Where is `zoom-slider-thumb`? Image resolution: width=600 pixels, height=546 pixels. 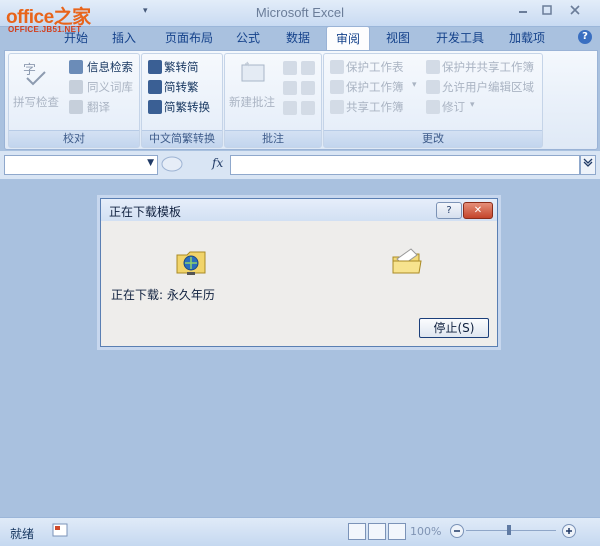 zoom-slider-thumb is located at coordinates (509, 530).